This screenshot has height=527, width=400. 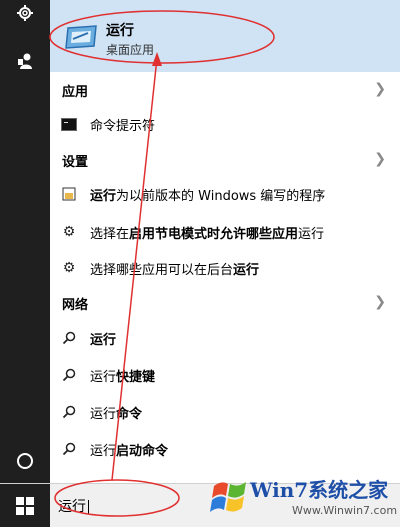 What do you see at coordinates (116, 414) in the screenshot?
I see `result-label: 运行命令` at bounding box center [116, 414].